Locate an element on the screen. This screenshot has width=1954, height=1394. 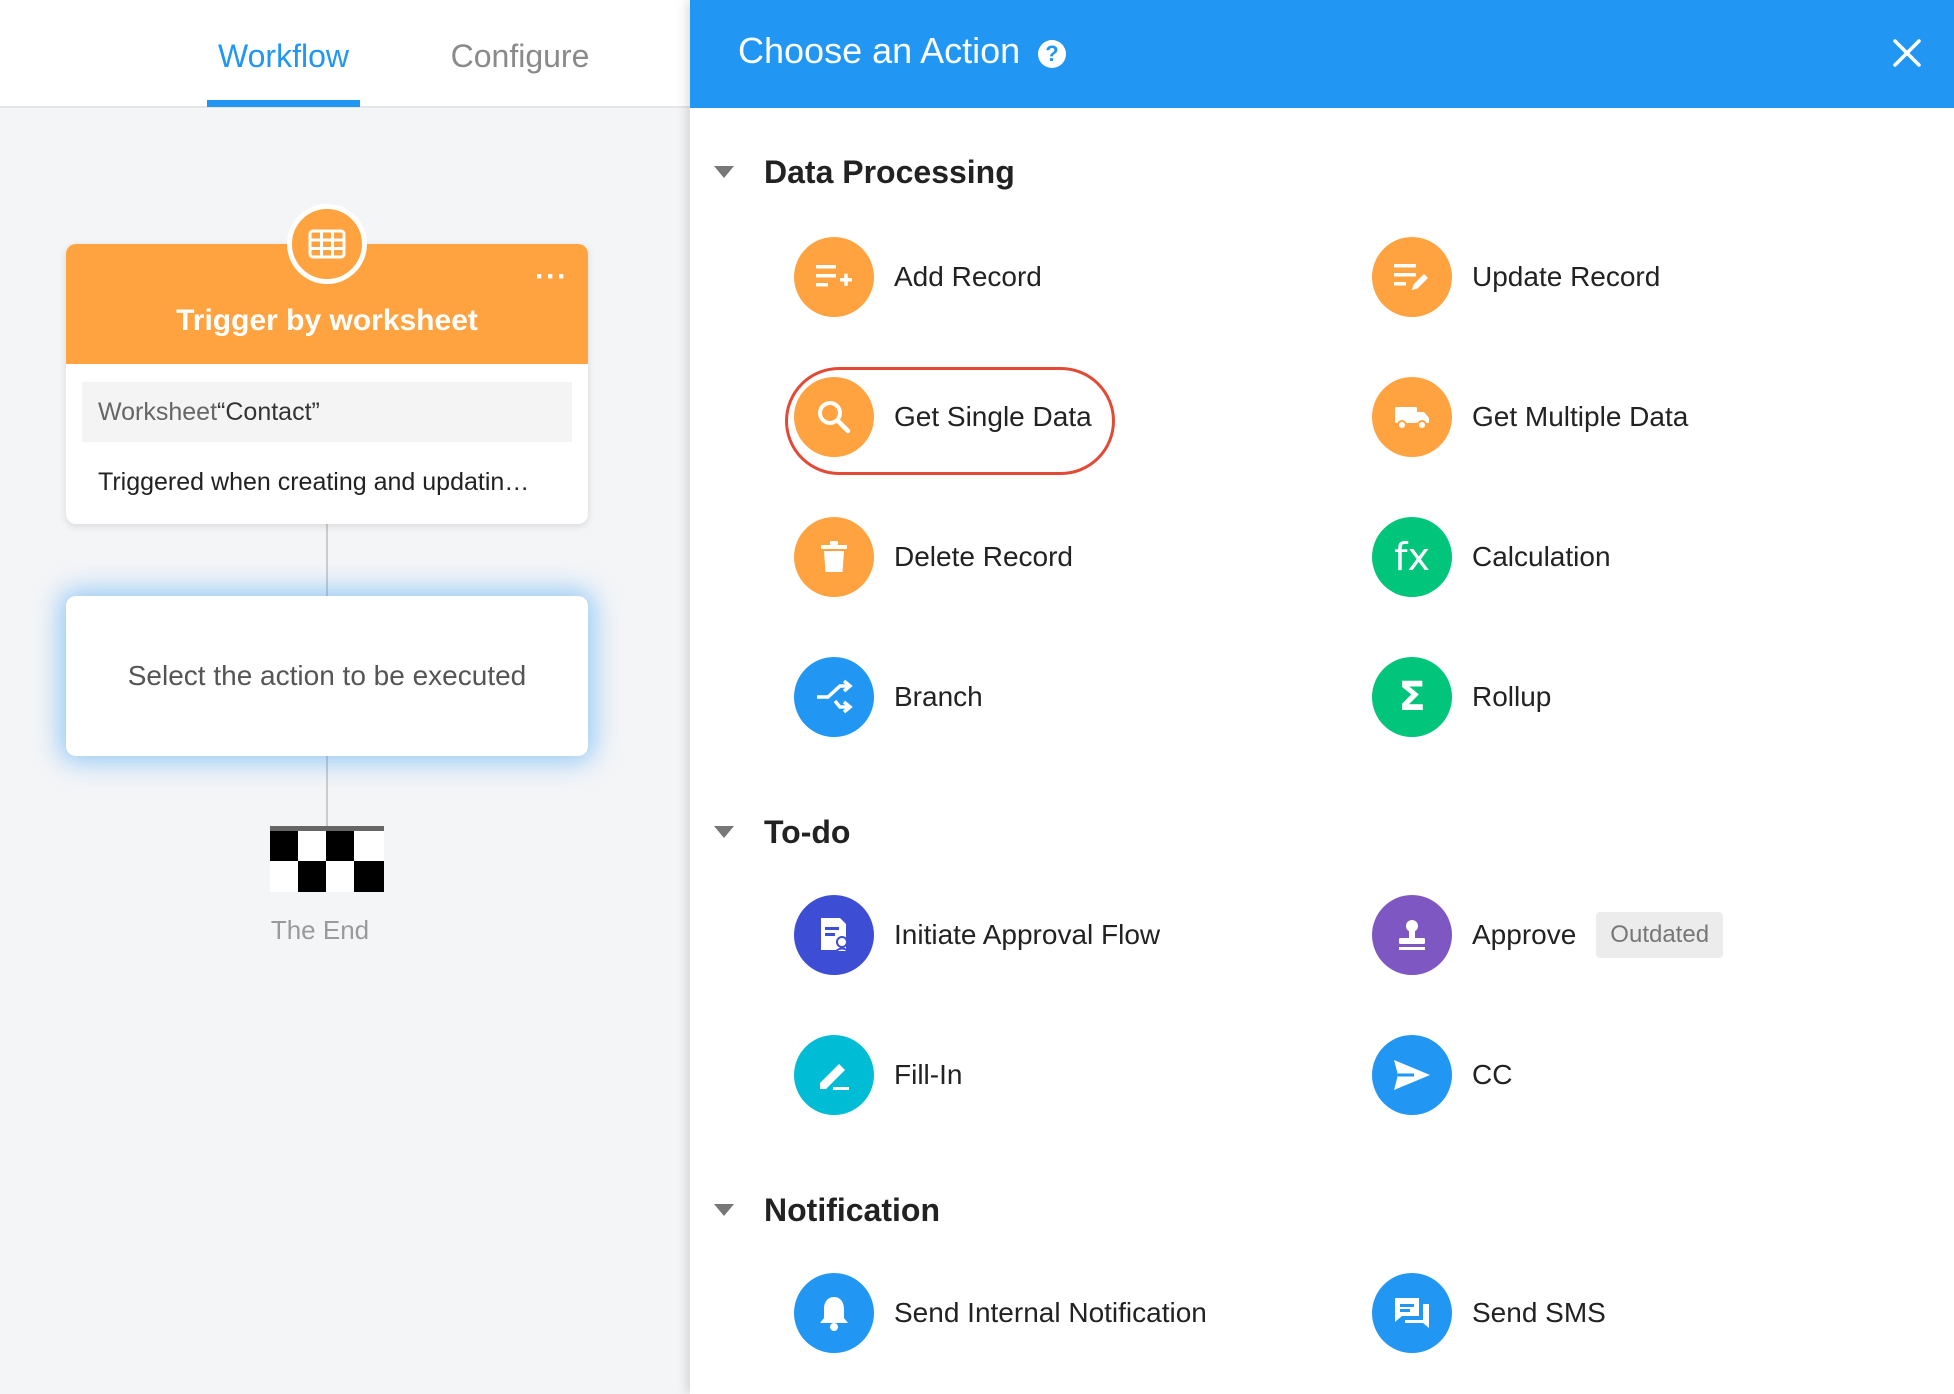
panel-header: Choose an Action ? is located at coordinates (1322, 54).